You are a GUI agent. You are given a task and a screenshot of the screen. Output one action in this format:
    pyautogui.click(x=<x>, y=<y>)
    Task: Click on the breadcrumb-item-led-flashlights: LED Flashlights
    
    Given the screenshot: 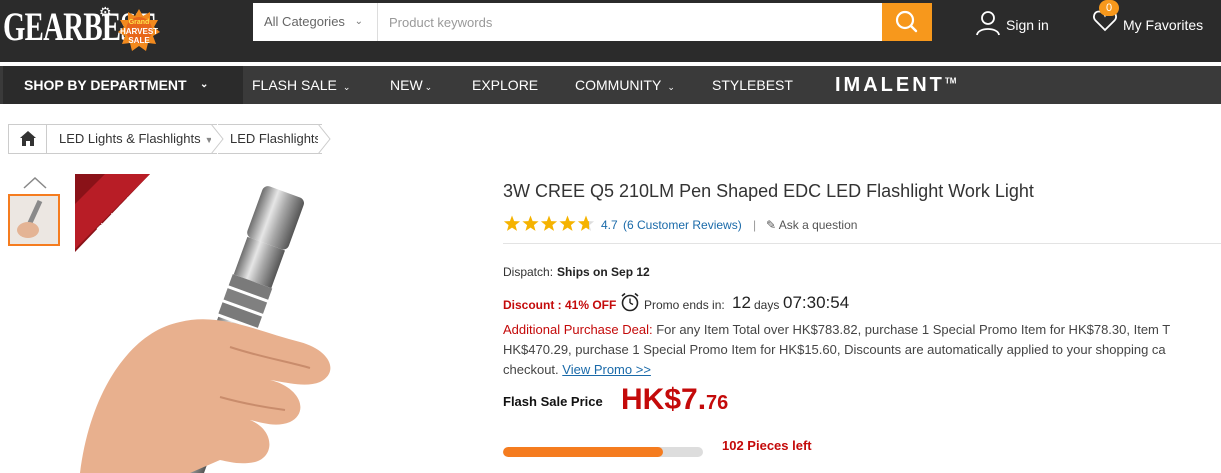 What is the action you would take?
    pyautogui.click(x=270, y=139)
    